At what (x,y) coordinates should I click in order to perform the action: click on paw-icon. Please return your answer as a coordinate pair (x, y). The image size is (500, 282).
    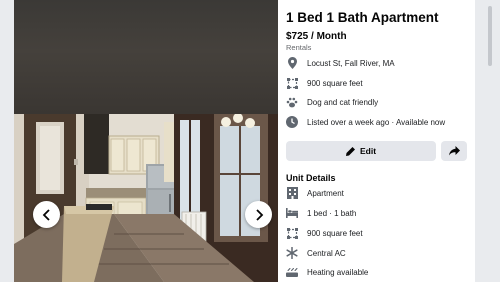
    Looking at the image, I should click on (292, 102).